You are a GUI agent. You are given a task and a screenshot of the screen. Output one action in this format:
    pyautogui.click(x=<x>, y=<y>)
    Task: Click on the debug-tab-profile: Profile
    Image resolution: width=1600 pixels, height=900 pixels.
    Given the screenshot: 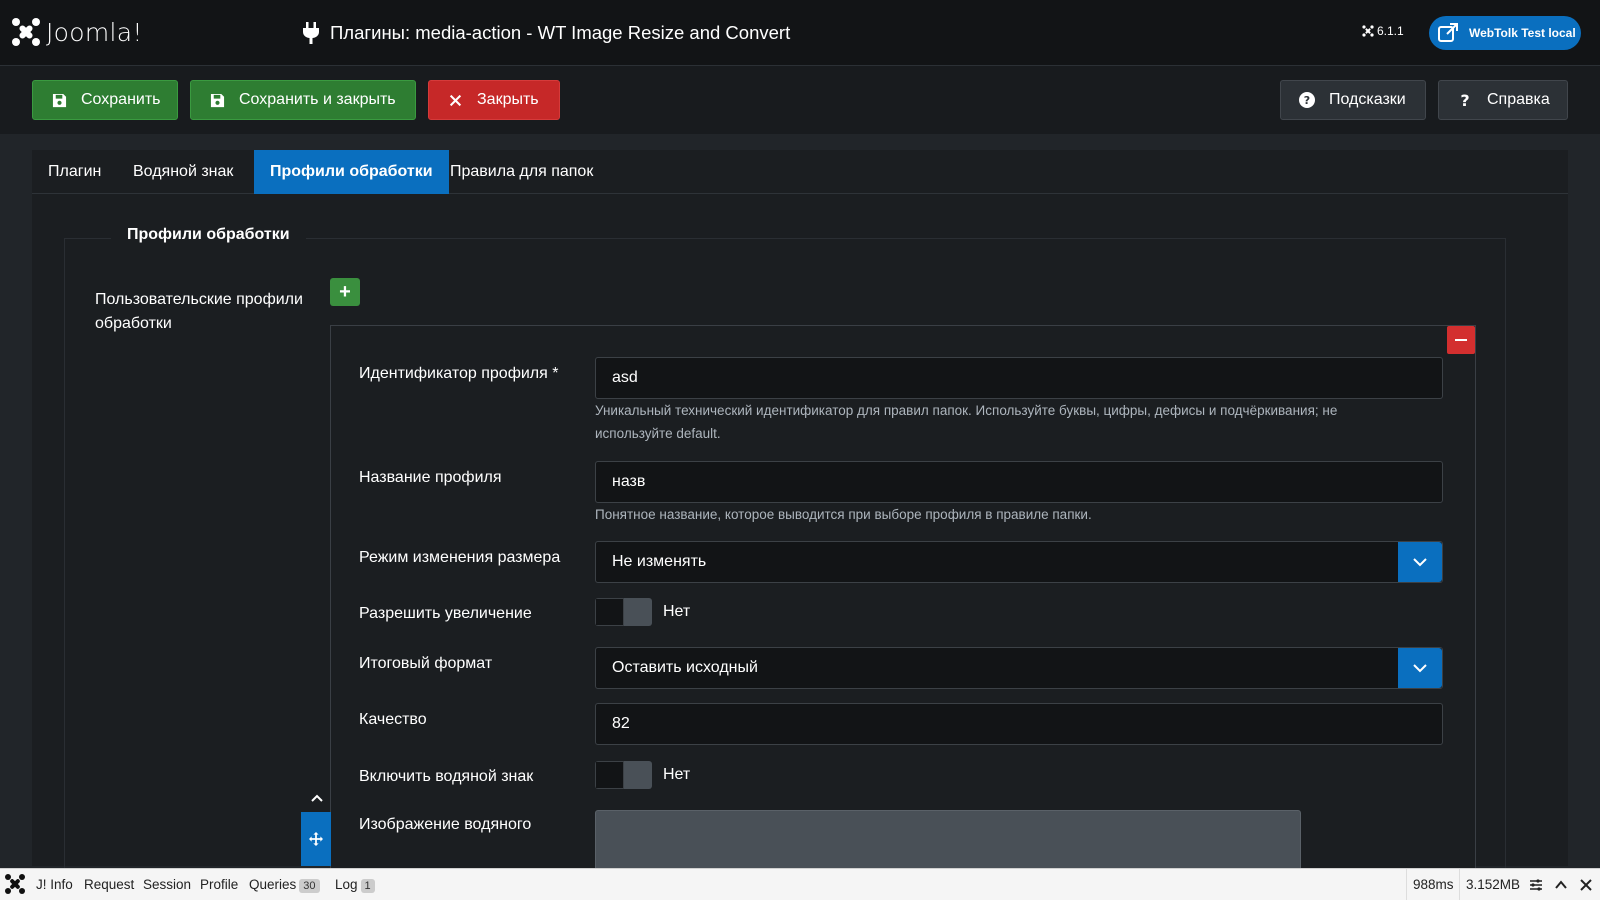 What is the action you would take?
    pyautogui.click(x=219, y=884)
    